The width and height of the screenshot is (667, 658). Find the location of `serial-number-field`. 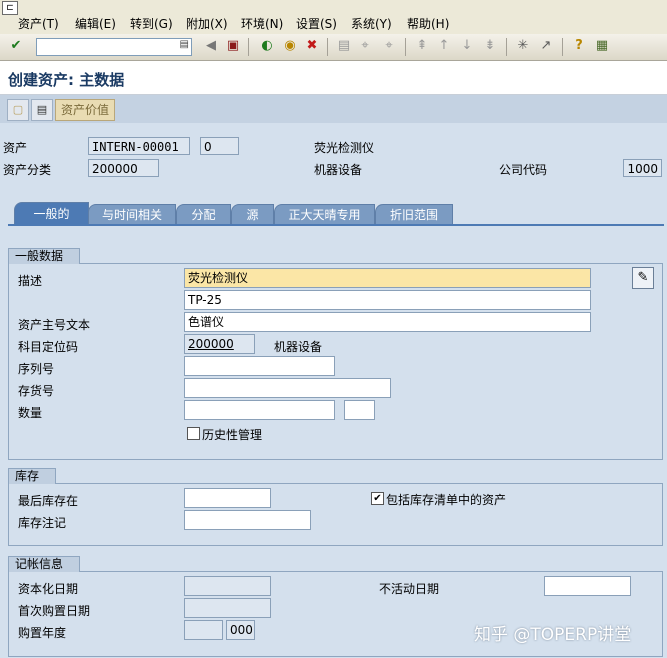

serial-number-field is located at coordinates (259, 366).